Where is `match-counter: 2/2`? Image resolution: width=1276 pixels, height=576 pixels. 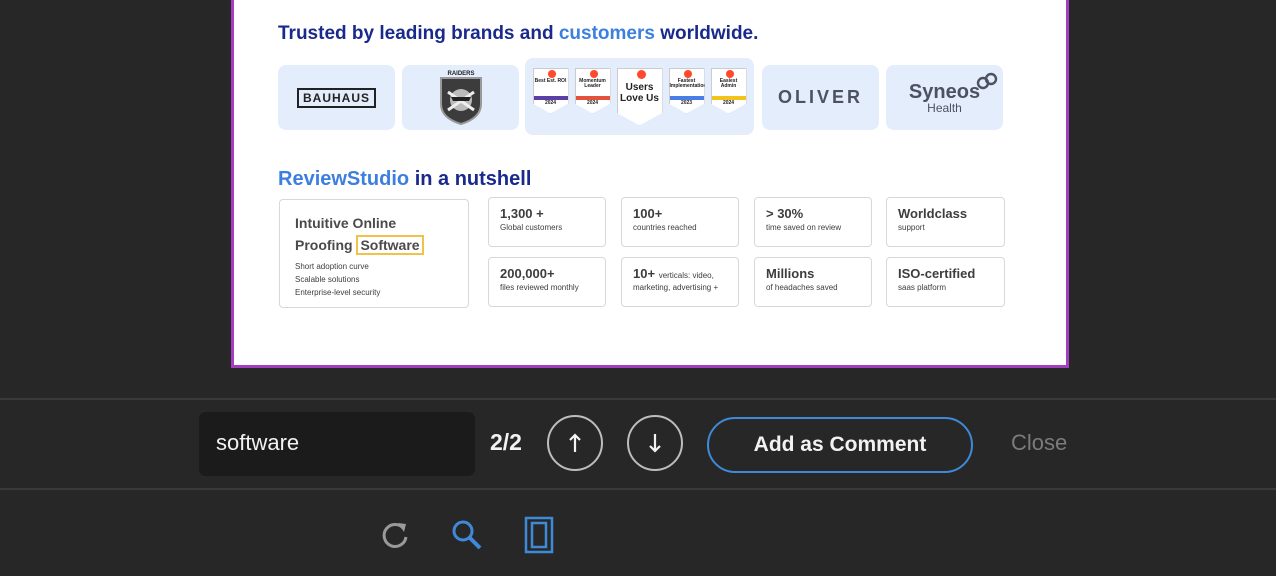
match-counter: 2/2 is located at coordinates (506, 442).